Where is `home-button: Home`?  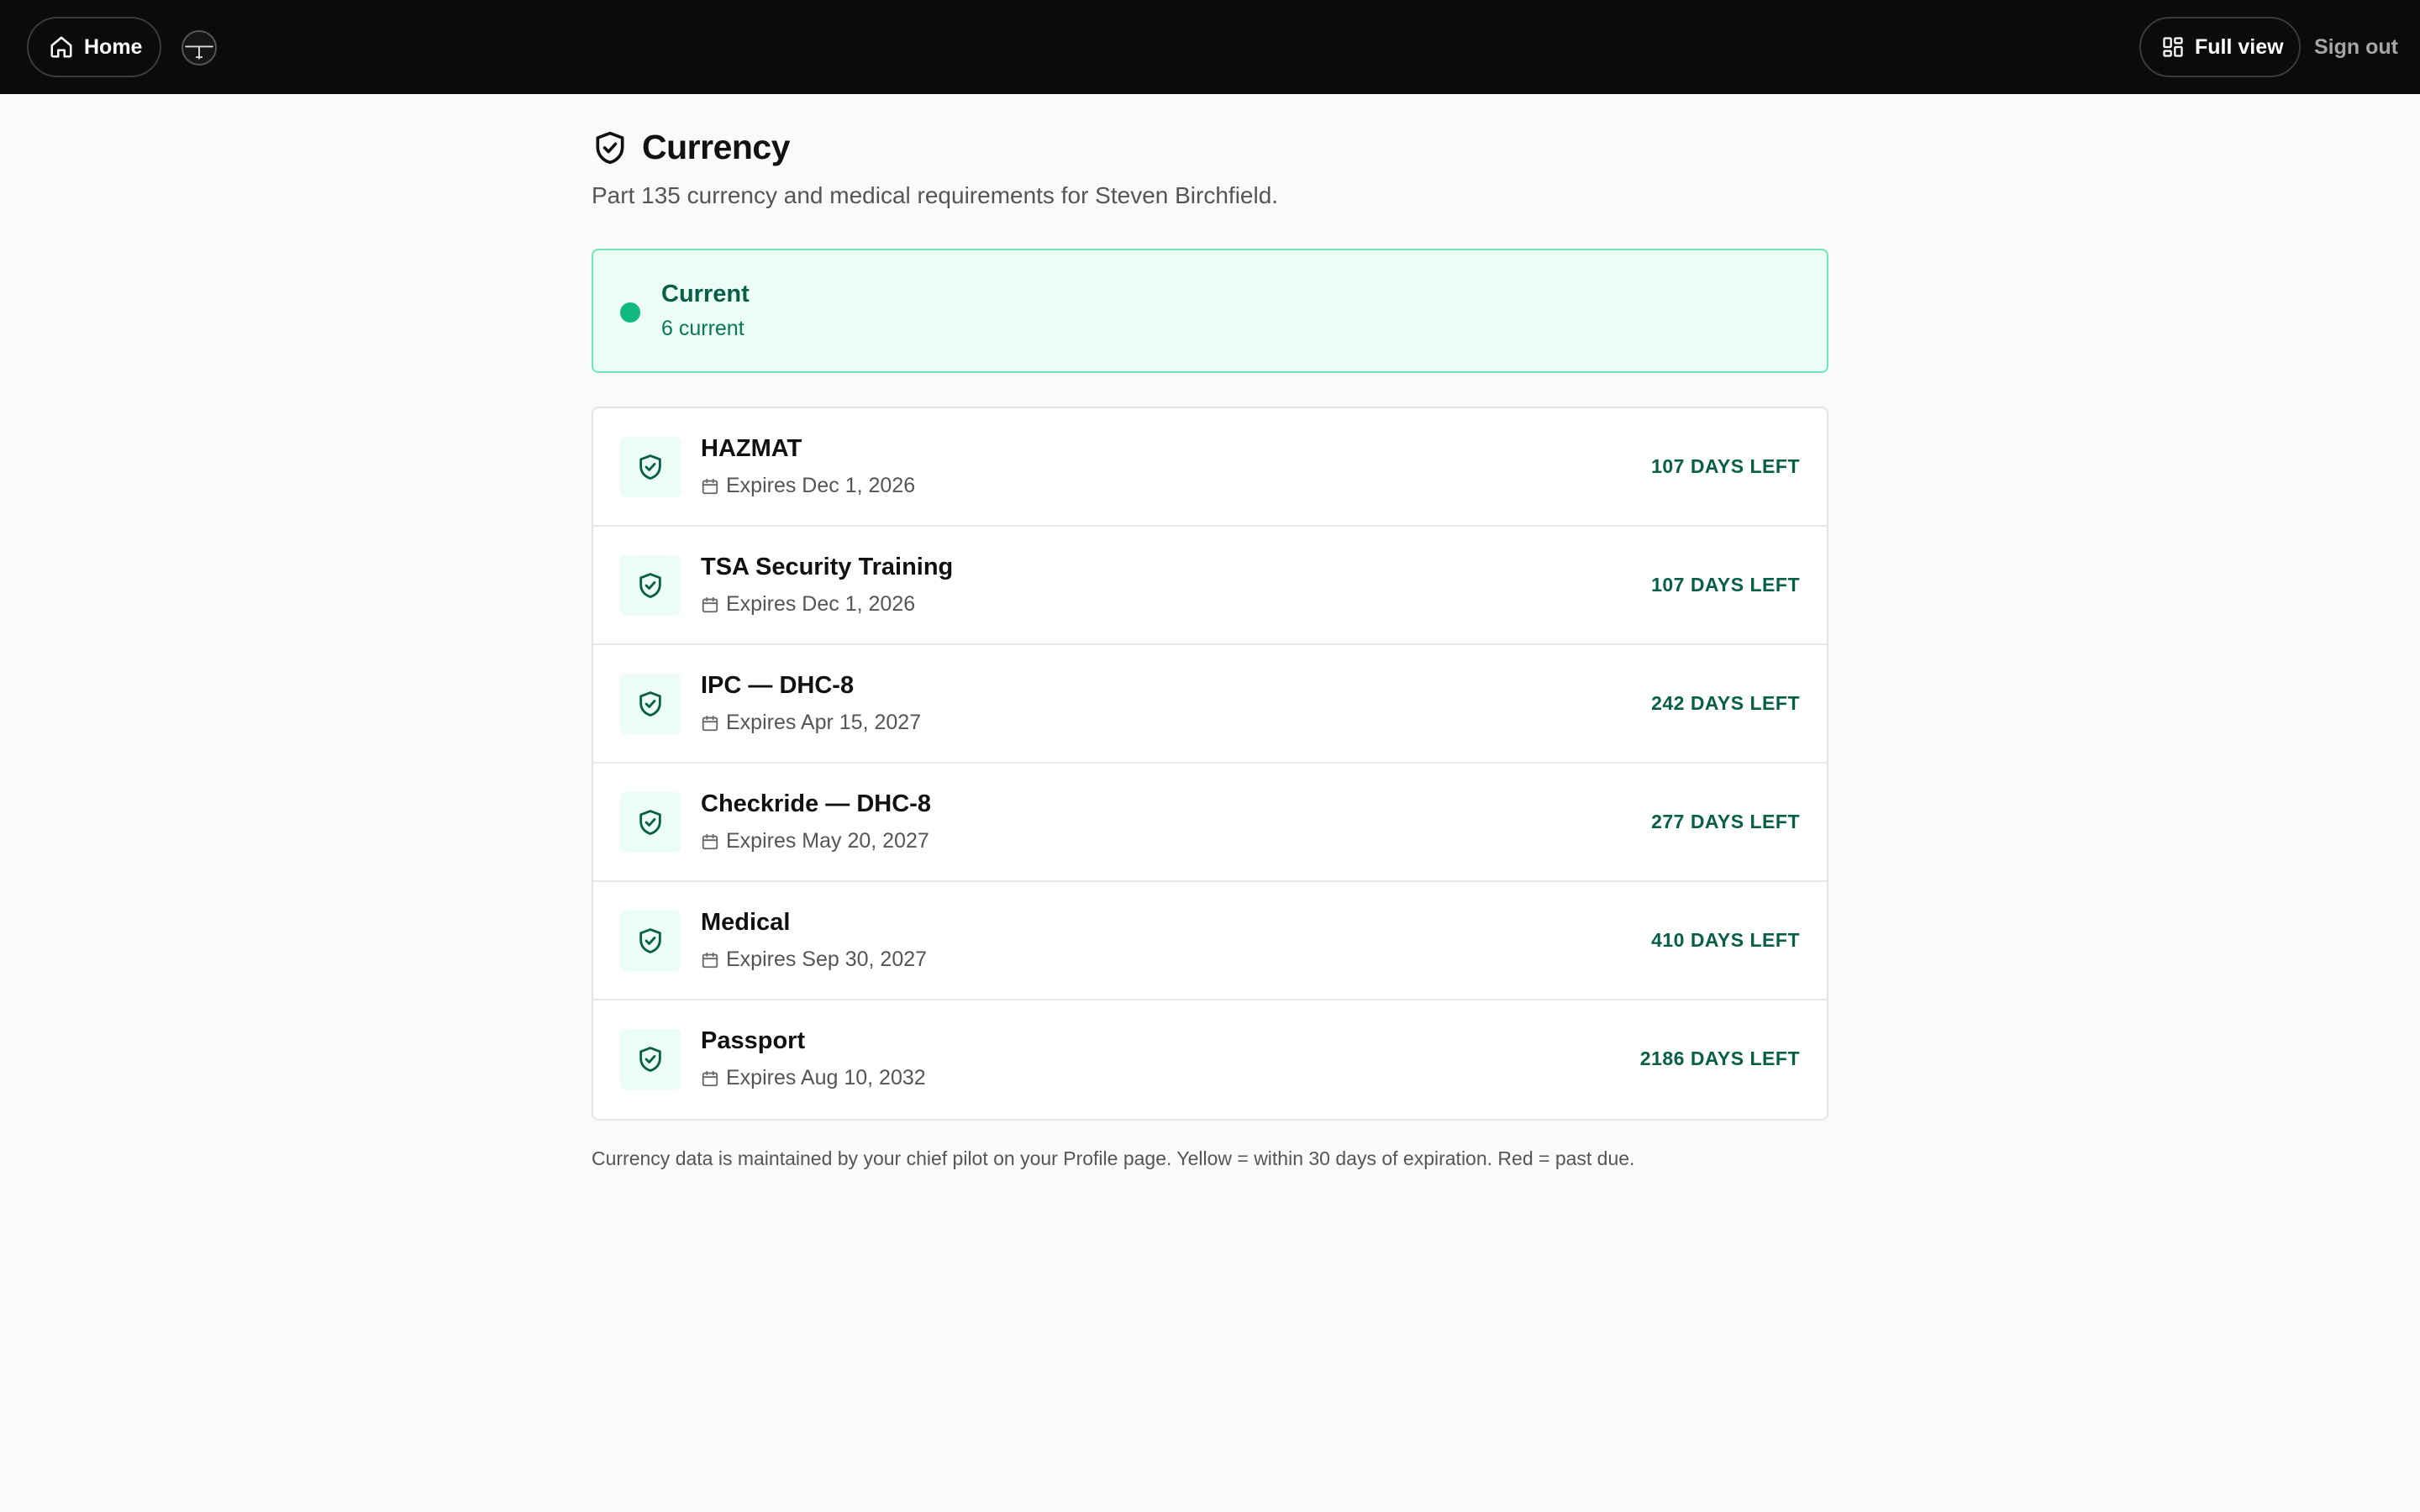
home-button: Home is located at coordinates (94, 47).